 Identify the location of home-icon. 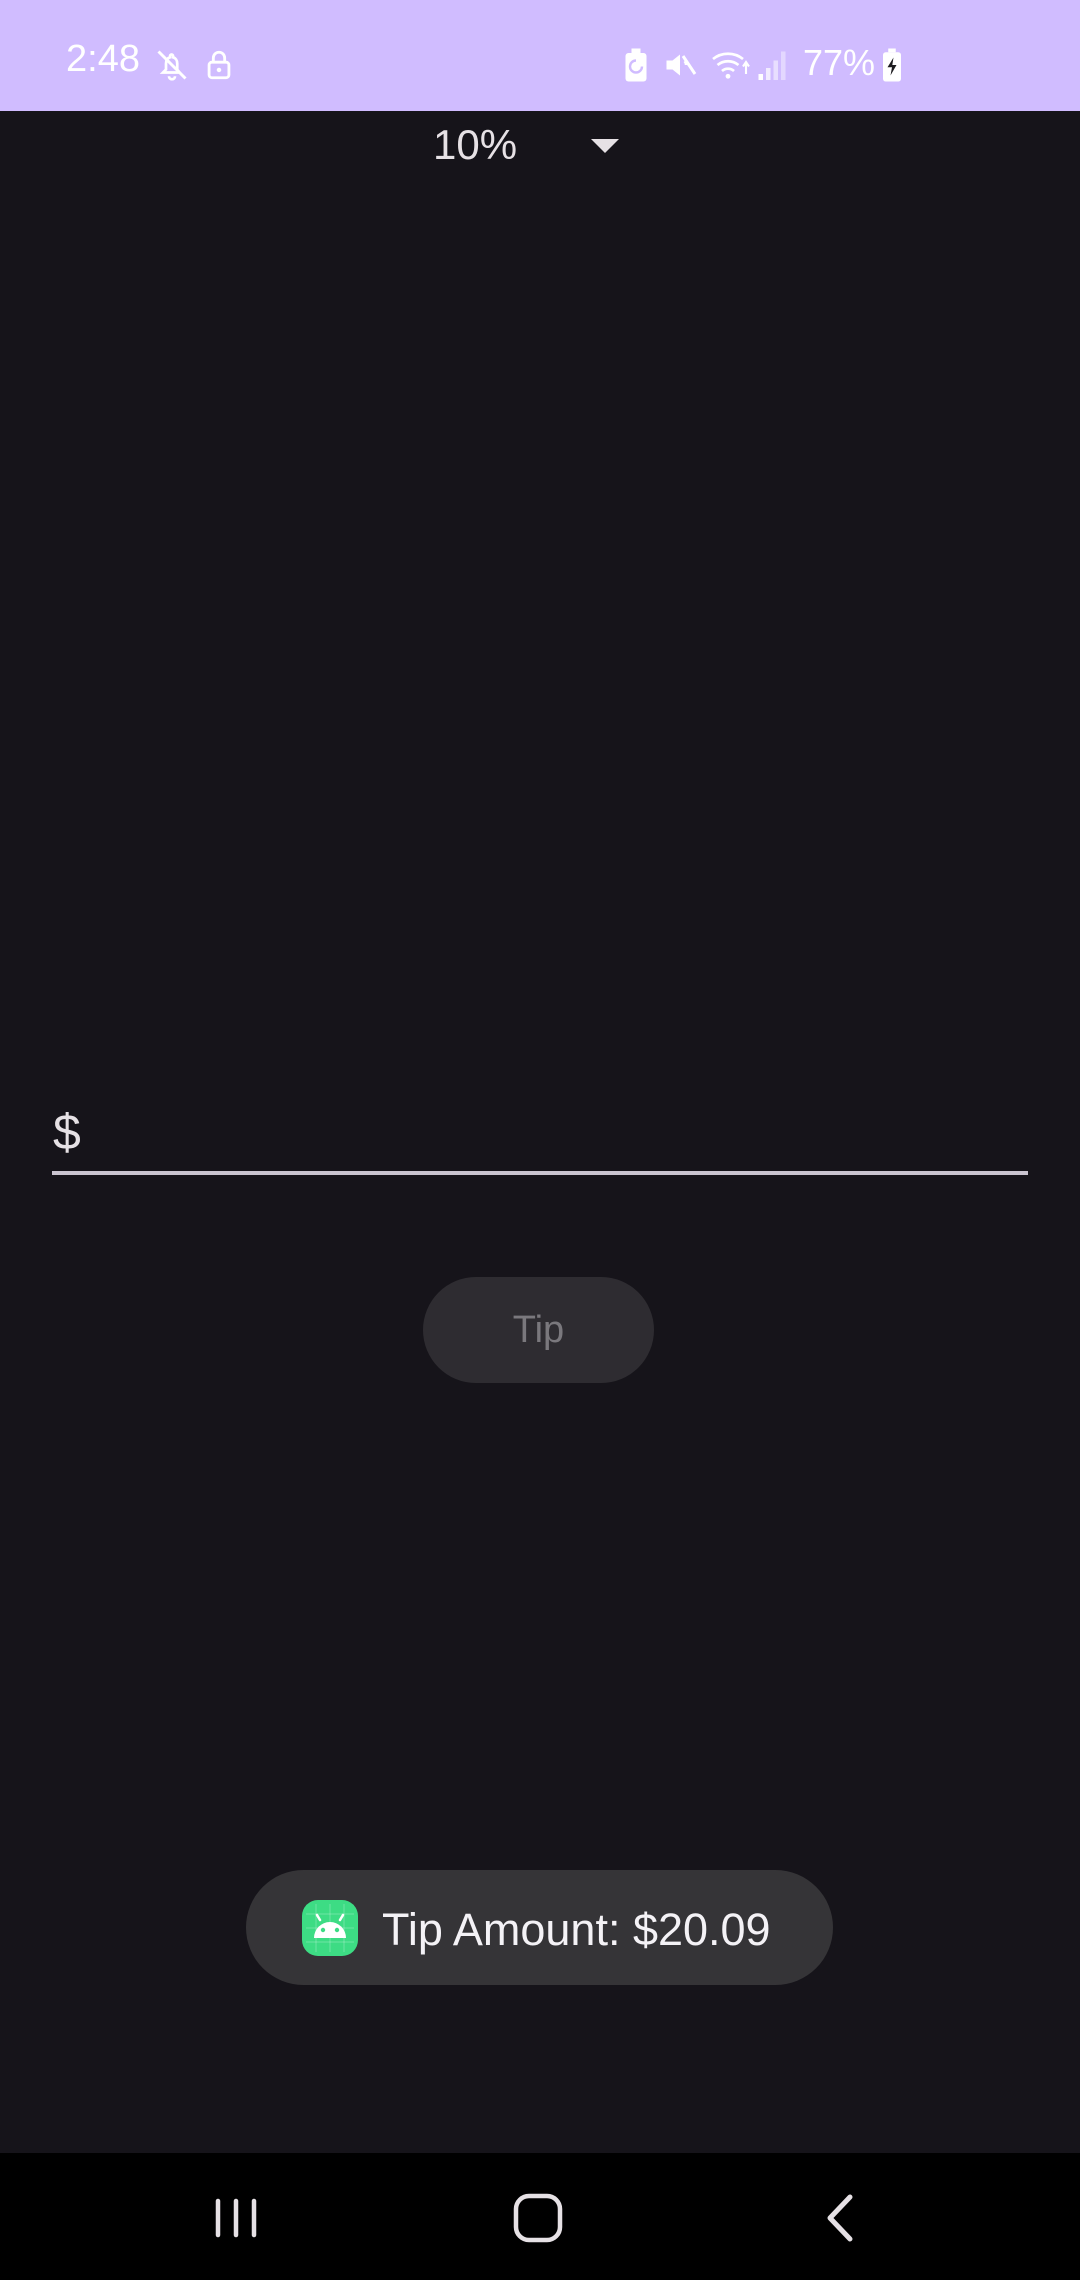
(538, 2218).